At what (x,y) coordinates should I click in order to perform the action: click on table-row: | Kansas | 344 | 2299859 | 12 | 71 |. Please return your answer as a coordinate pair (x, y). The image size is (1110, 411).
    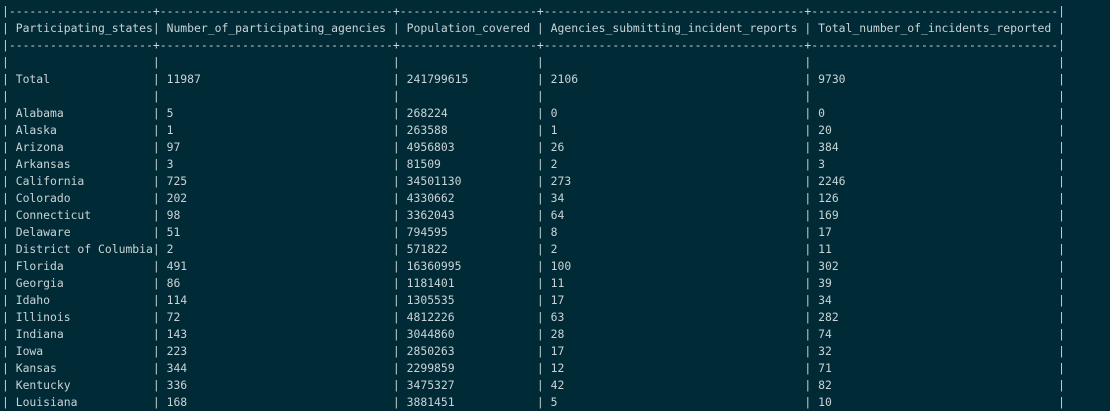
    Looking at the image, I should click on (533, 368).